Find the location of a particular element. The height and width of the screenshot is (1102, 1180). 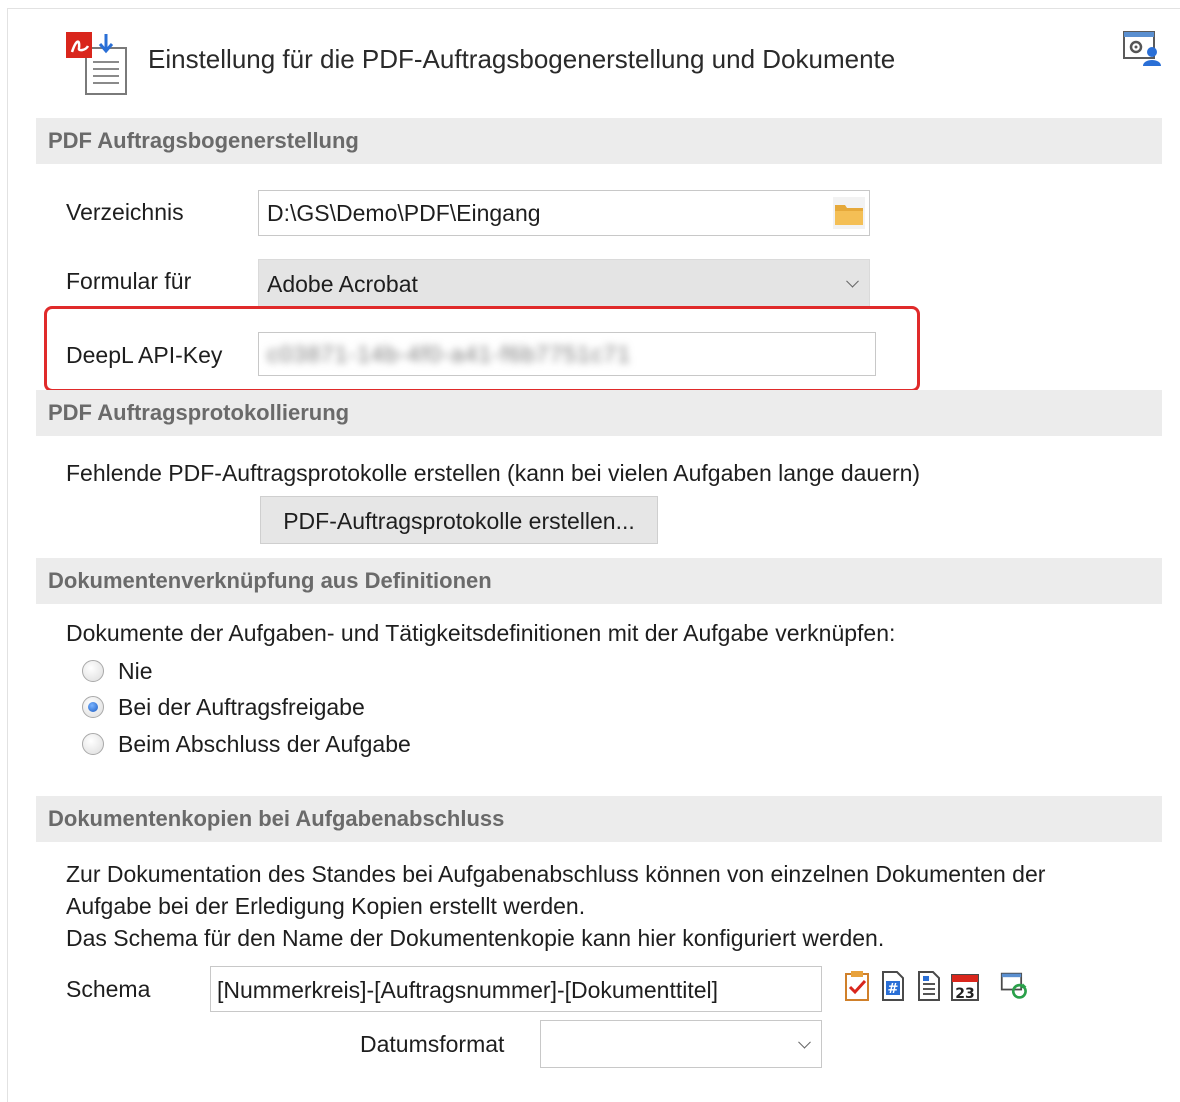

radio-option-on-completion: Beim Abschluss der Aufgabe is located at coordinates (246, 744).